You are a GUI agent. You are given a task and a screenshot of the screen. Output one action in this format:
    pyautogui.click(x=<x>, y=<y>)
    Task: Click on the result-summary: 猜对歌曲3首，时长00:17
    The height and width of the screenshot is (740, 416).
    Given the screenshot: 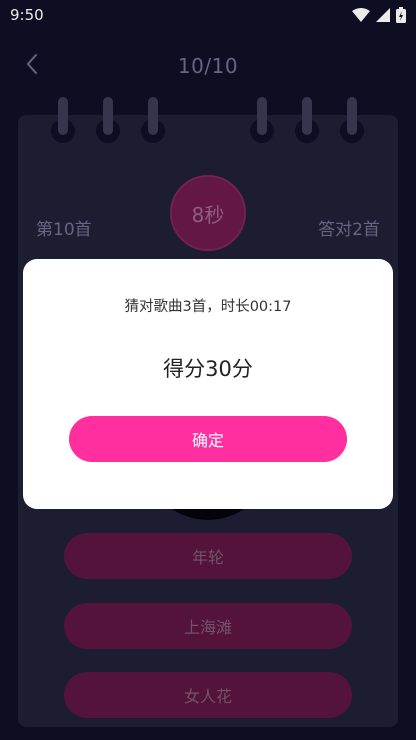 What is the action you would take?
    pyautogui.click(x=208, y=307)
    